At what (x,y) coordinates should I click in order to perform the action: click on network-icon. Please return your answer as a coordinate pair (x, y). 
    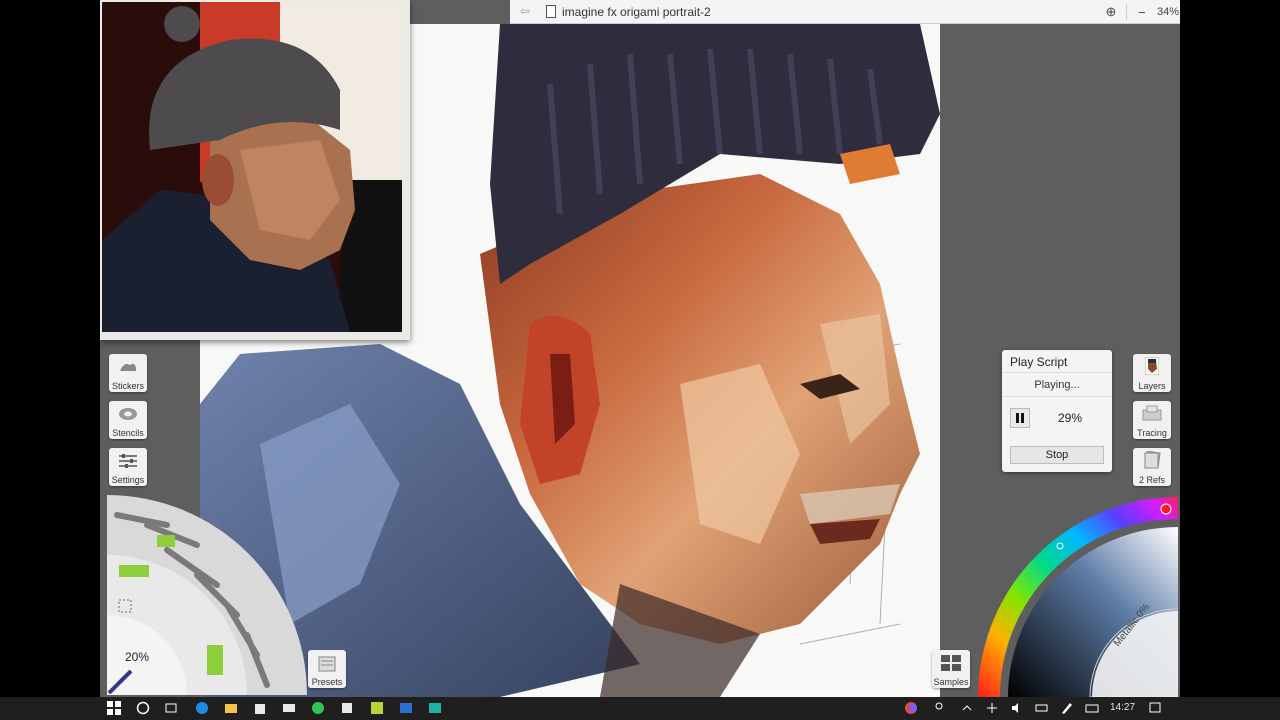
    Looking at the image, I should click on (992, 708).